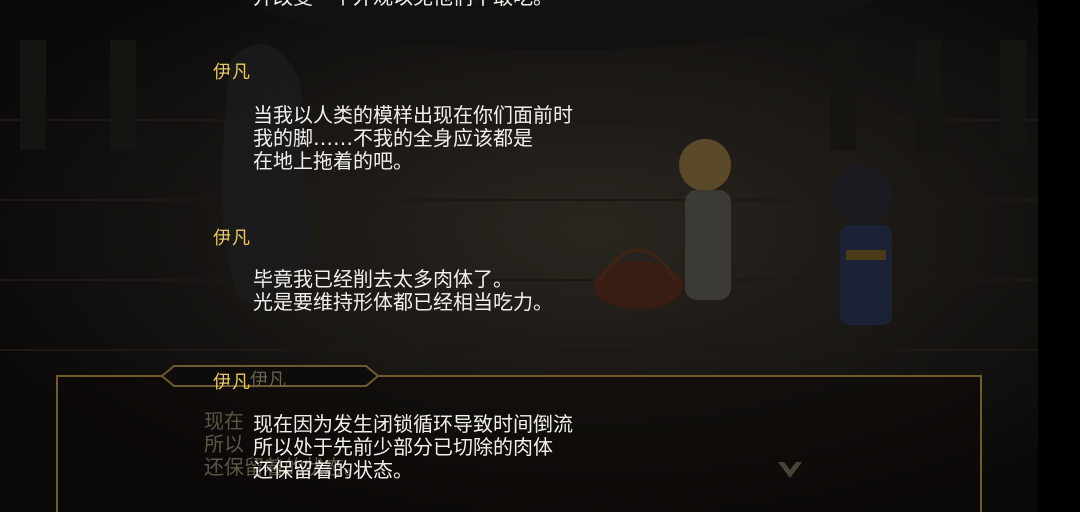  I want to click on backlog-line-cut-off: 并改变一个外观以免他们不敢吃。, so click(403, 4).